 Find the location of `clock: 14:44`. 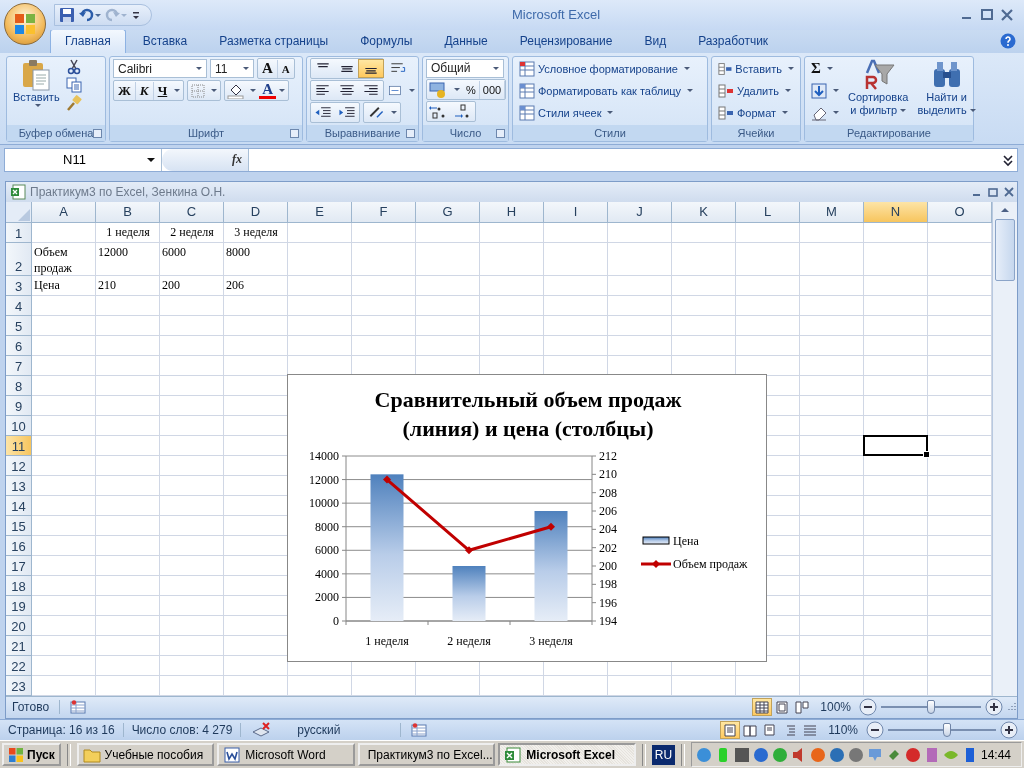

clock: 14:44 is located at coordinates (998, 754).